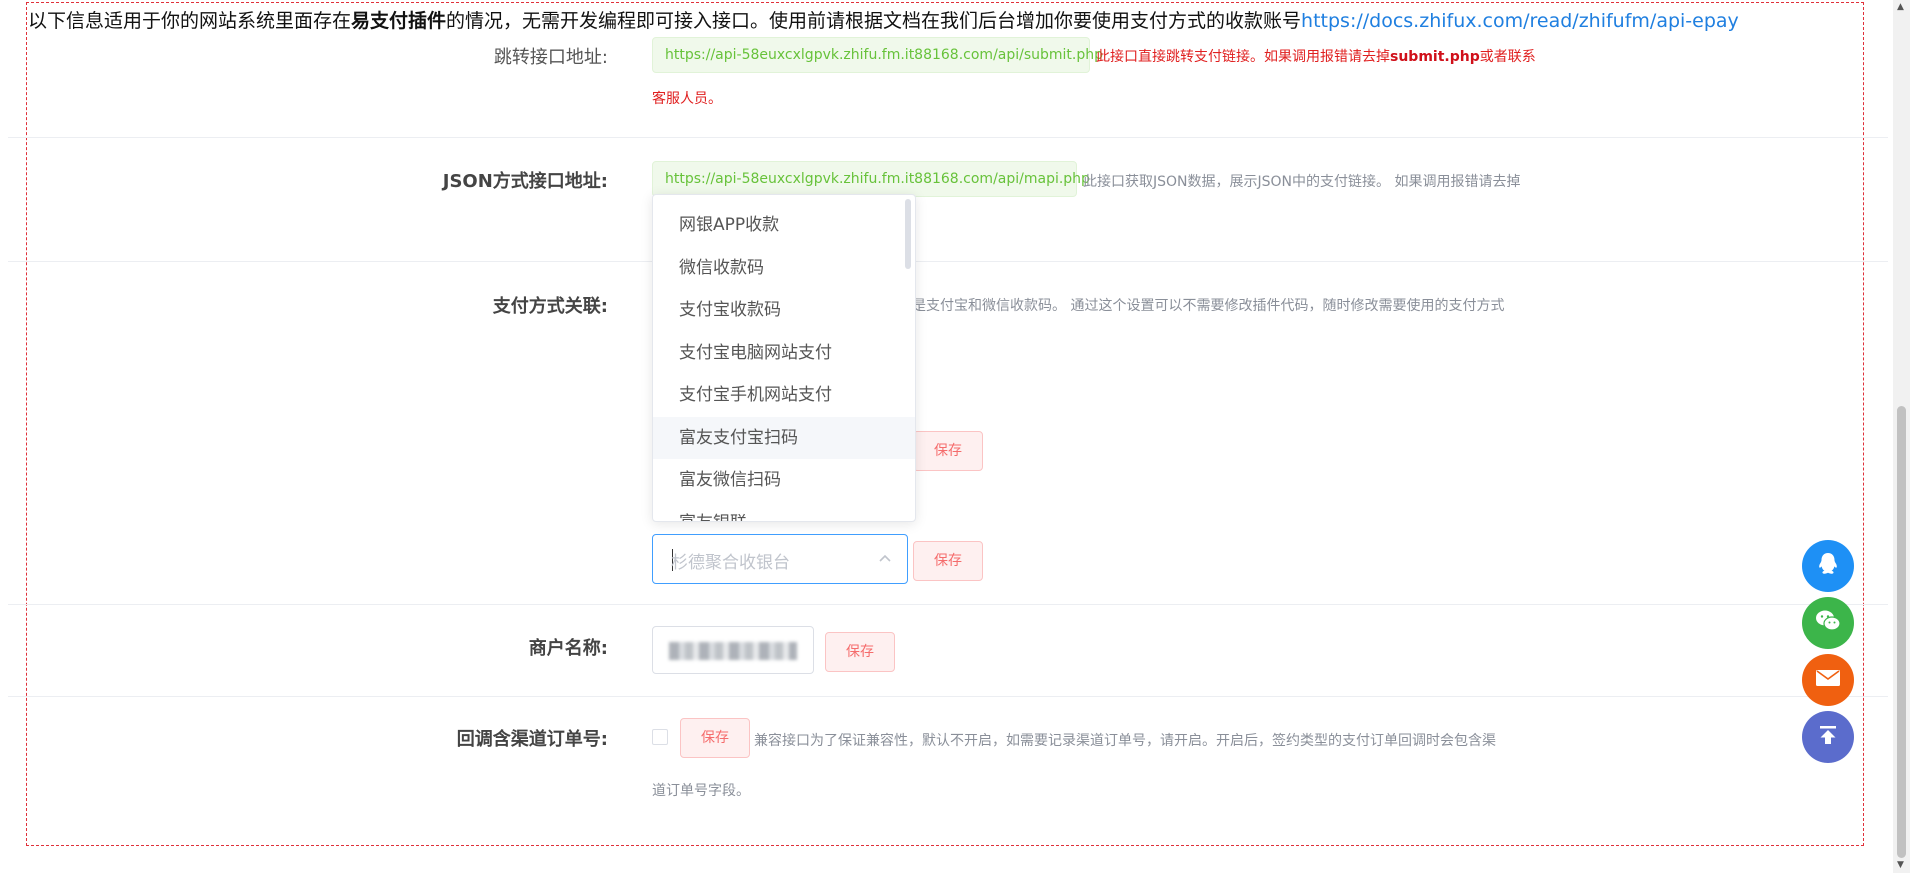 The height and width of the screenshot is (873, 1910). Describe the element at coordinates (1243, 57) in the screenshot. I see `redirect-note-prefix: 此接口直接跳转支付链接。如果调用报错请去掉` at that location.